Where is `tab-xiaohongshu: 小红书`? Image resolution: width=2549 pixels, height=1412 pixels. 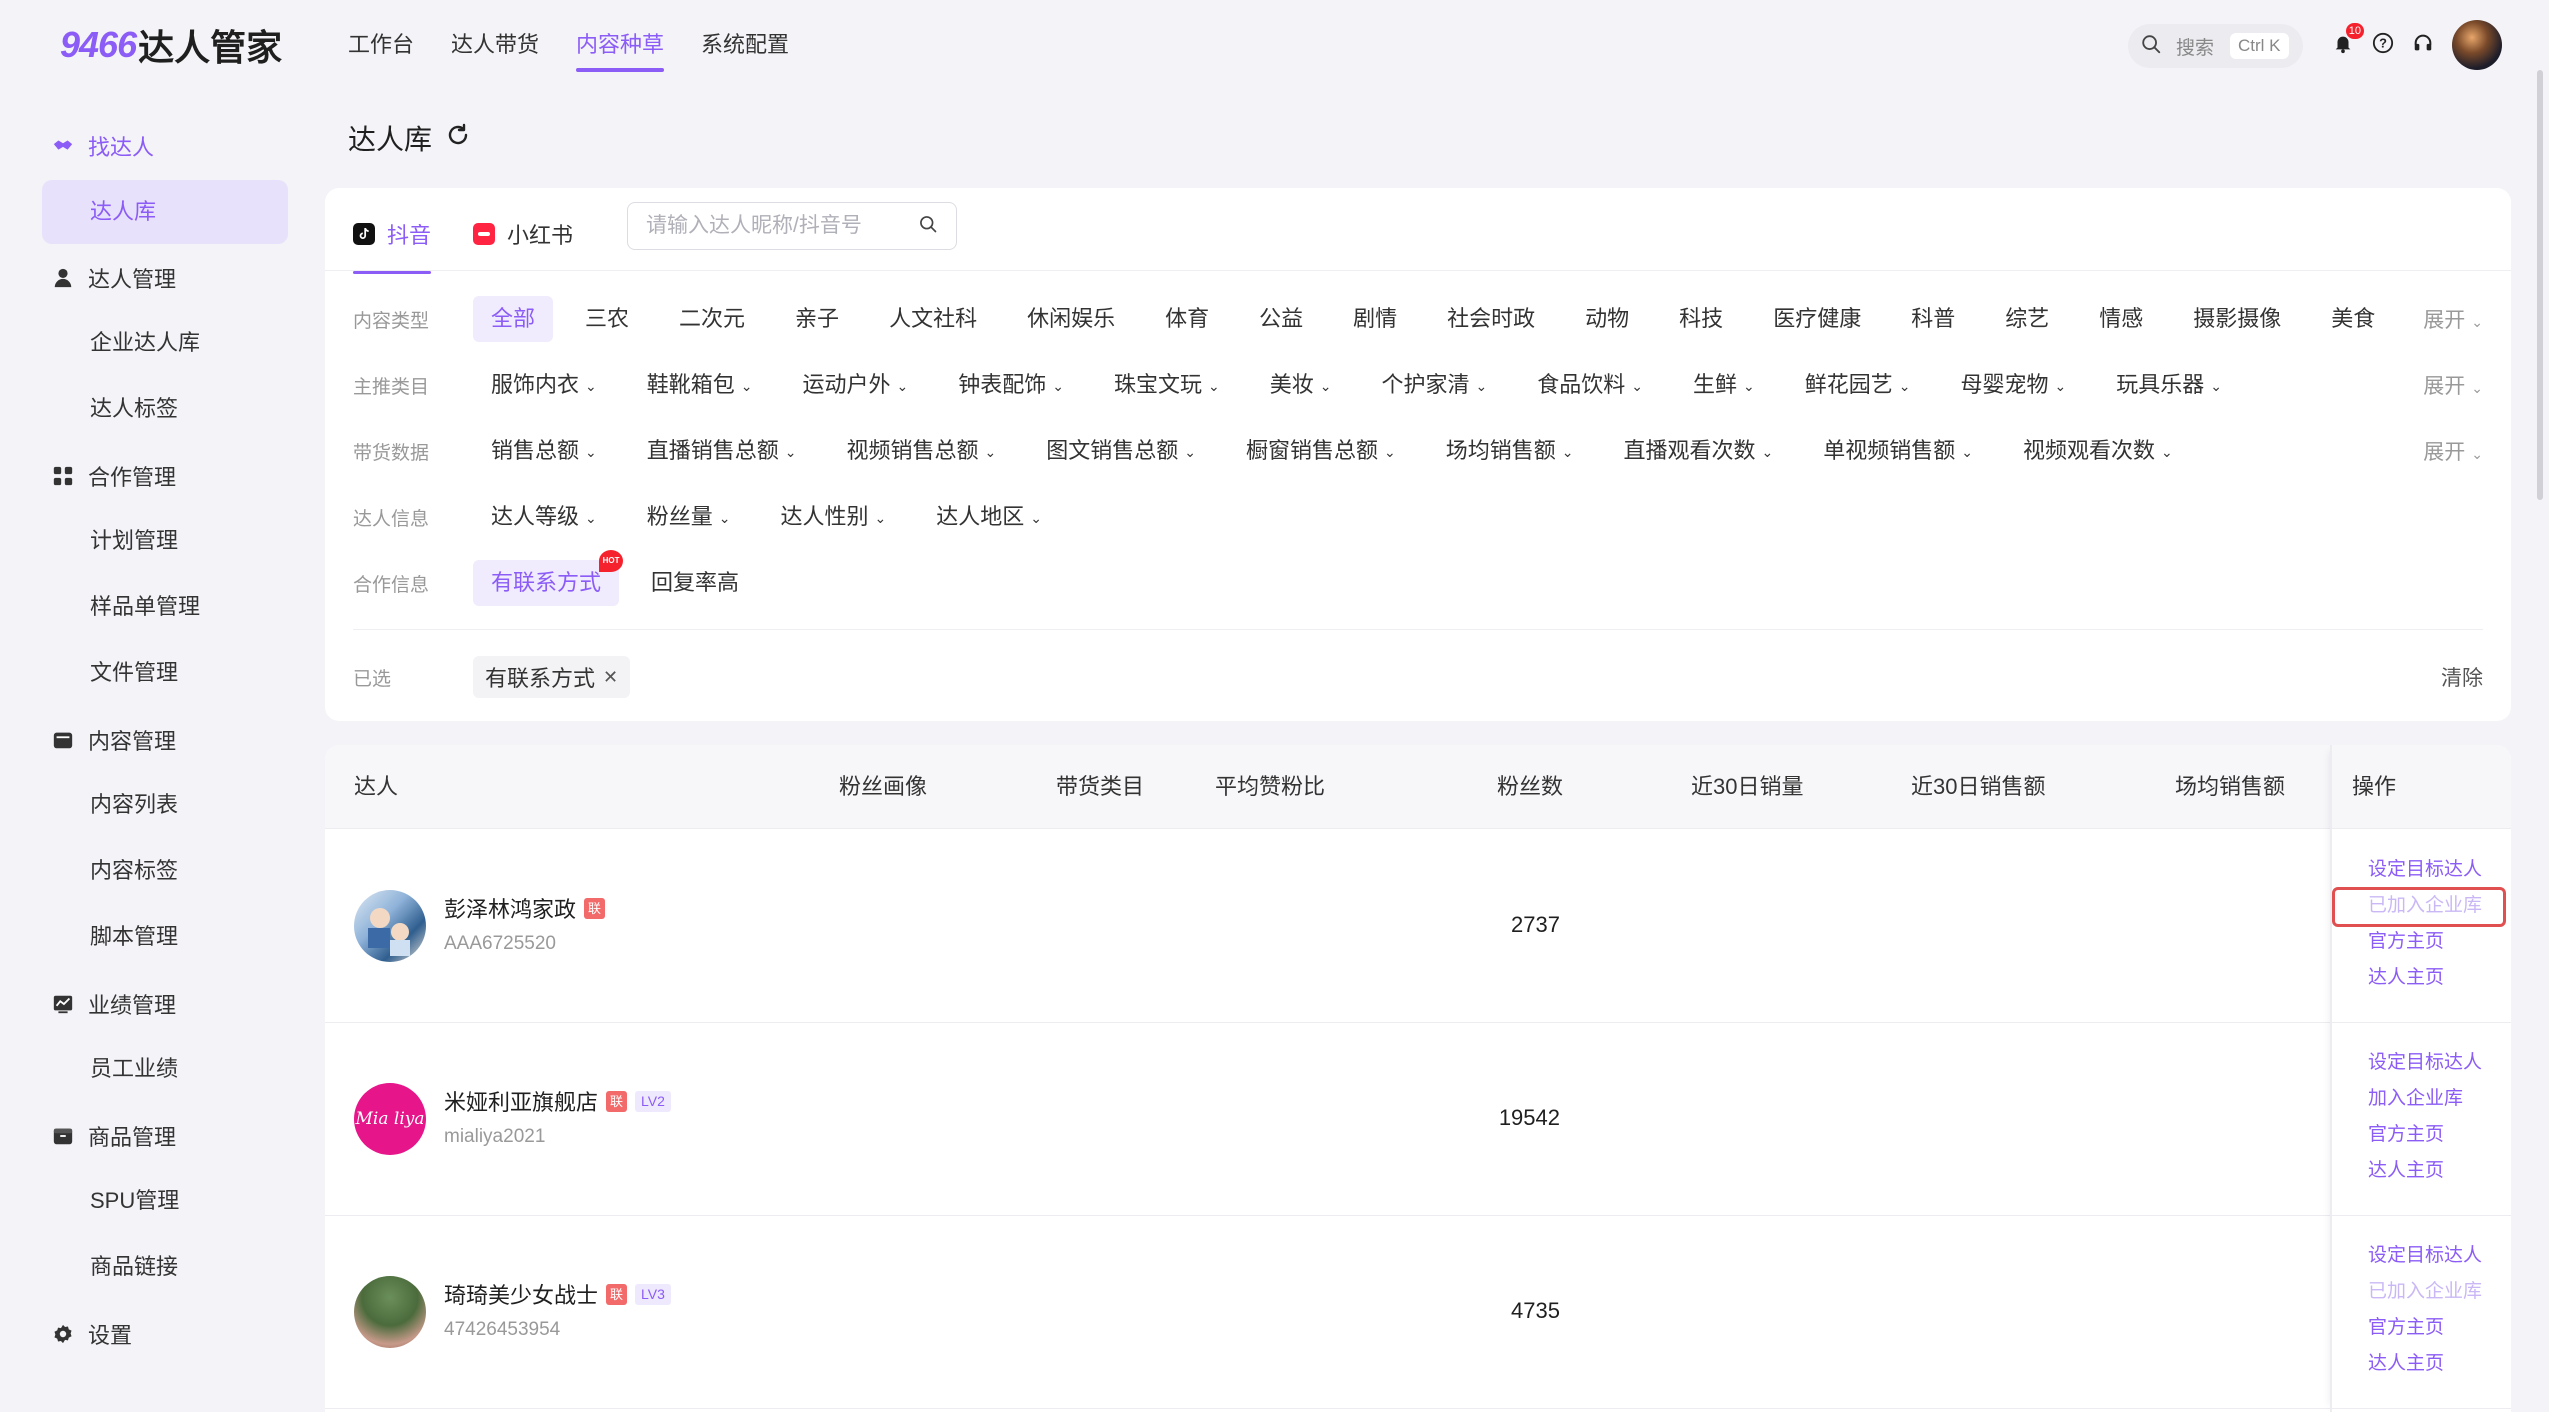
tab-xiaohongshu: 小红书 is located at coordinates (523, 234).